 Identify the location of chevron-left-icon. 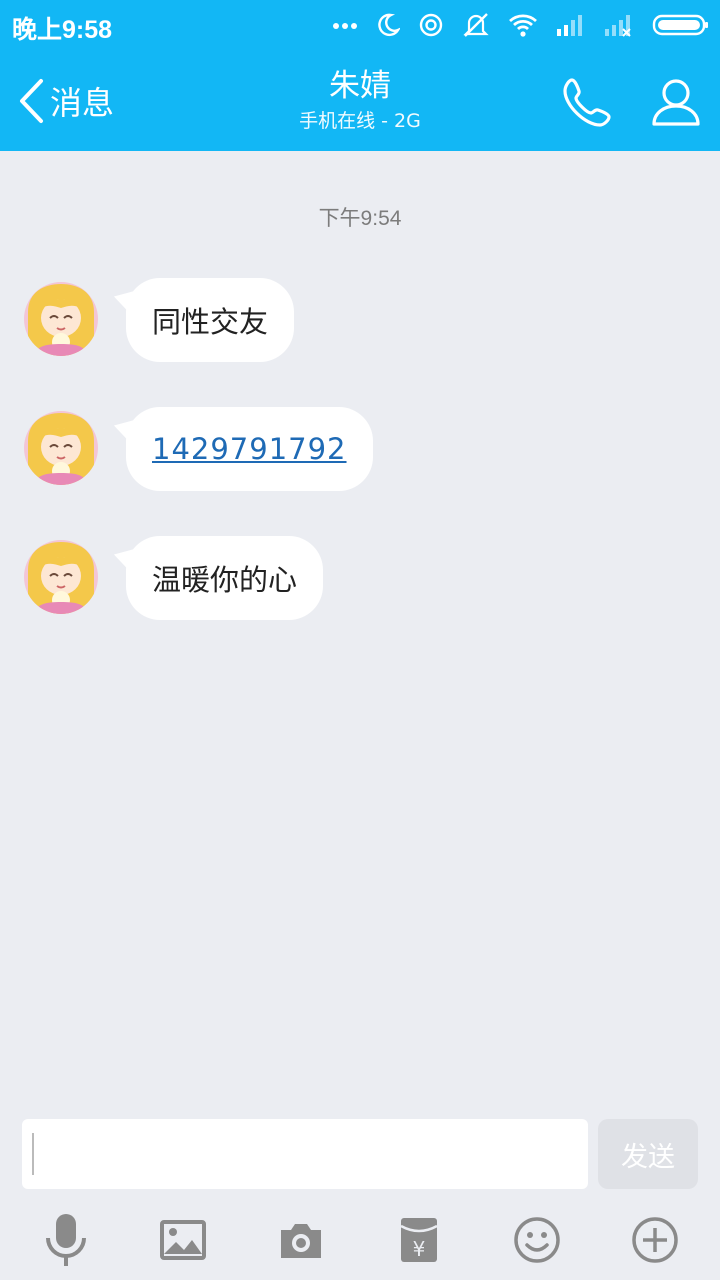
(31, 101).